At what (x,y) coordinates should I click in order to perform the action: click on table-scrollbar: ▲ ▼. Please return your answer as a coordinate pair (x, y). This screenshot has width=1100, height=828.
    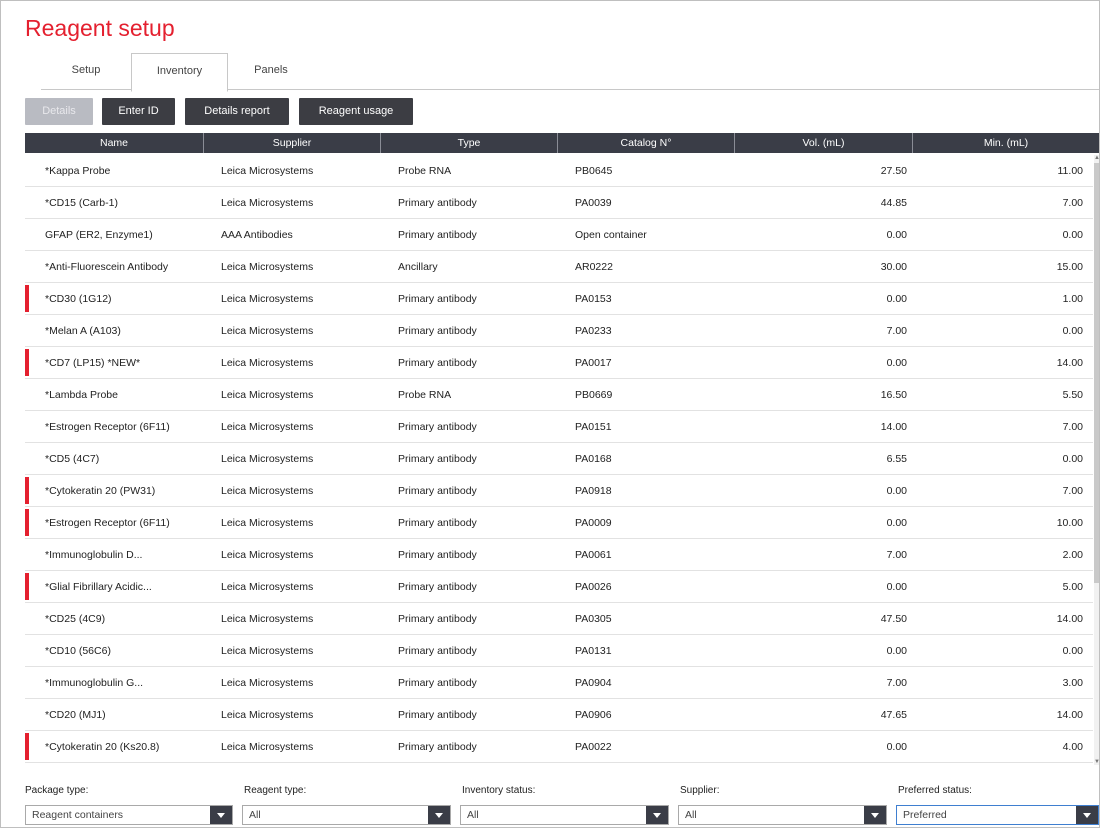
    Looking at the image, I should click on (1096, 460).